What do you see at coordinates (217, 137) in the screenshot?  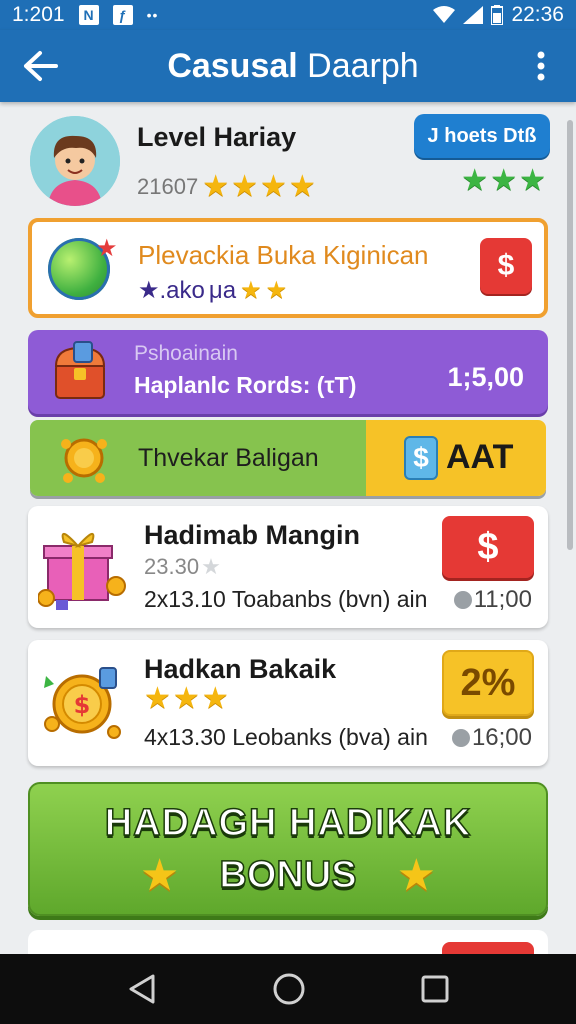 I see `player-name: Level Hariay` at bounding box center [217, 137].